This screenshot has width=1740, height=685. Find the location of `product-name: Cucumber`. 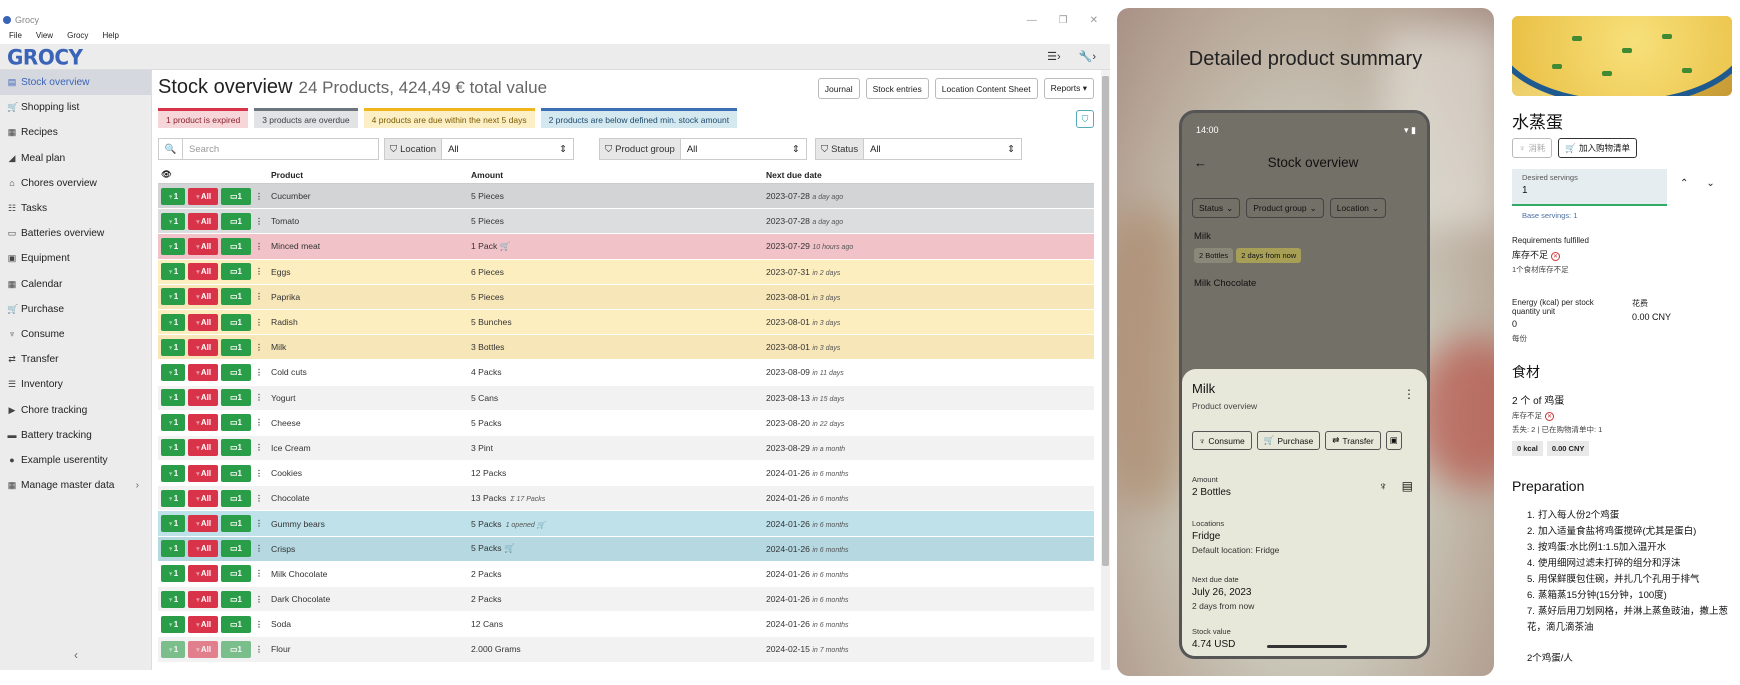

product-name: Cucumber is located at coordinates (367, 196).